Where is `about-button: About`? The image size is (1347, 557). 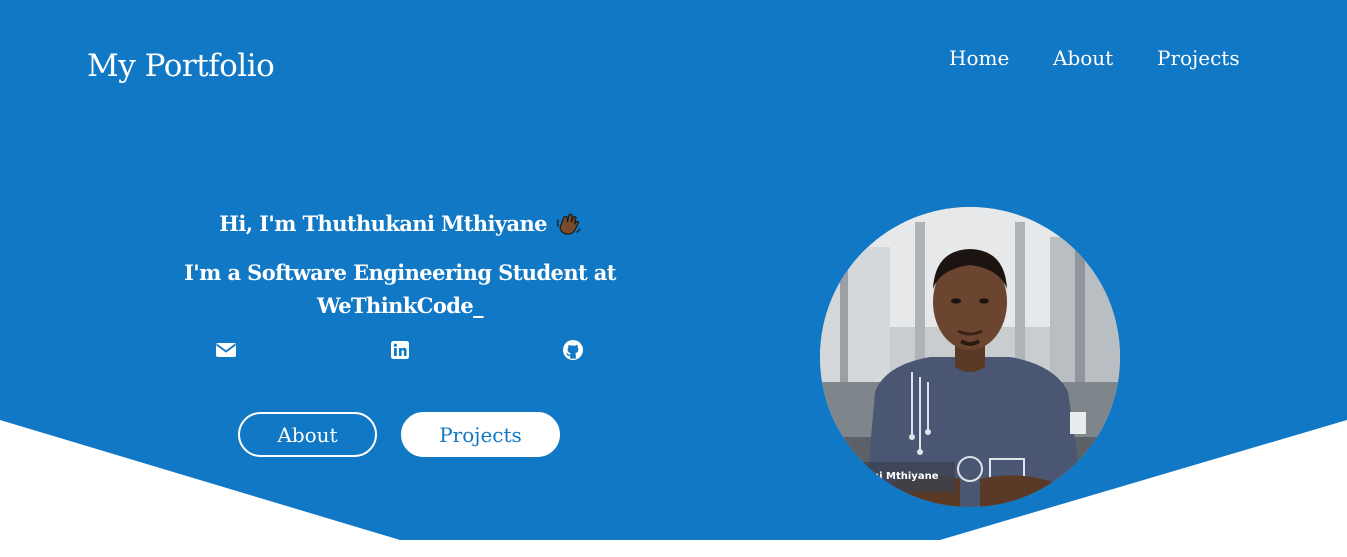 about-button: About is located at coordinates (307, 434).